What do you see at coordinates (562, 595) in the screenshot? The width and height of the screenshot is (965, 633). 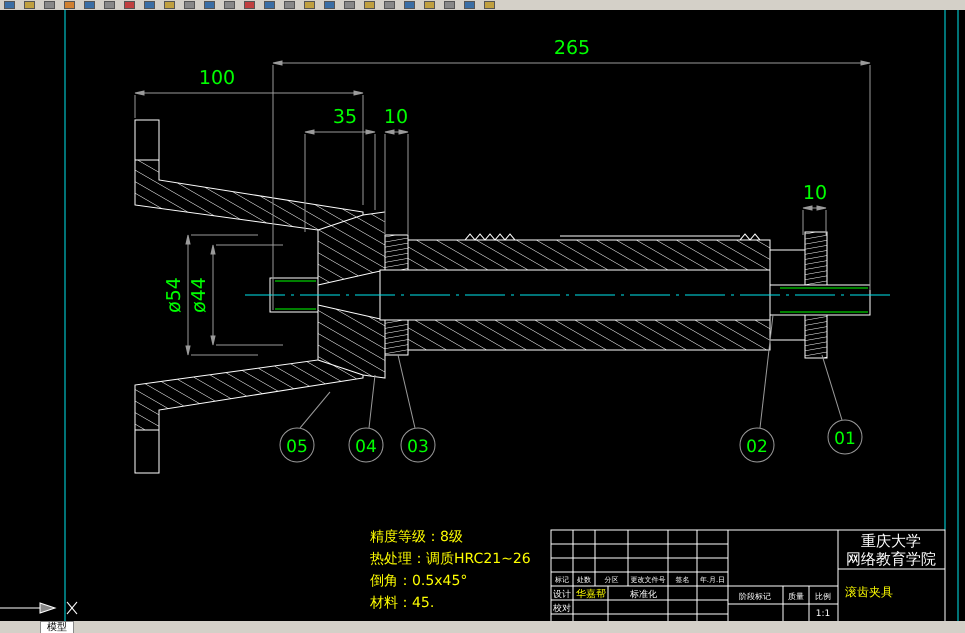 I see `row-label: 设计` at bounding box center [562, 595].